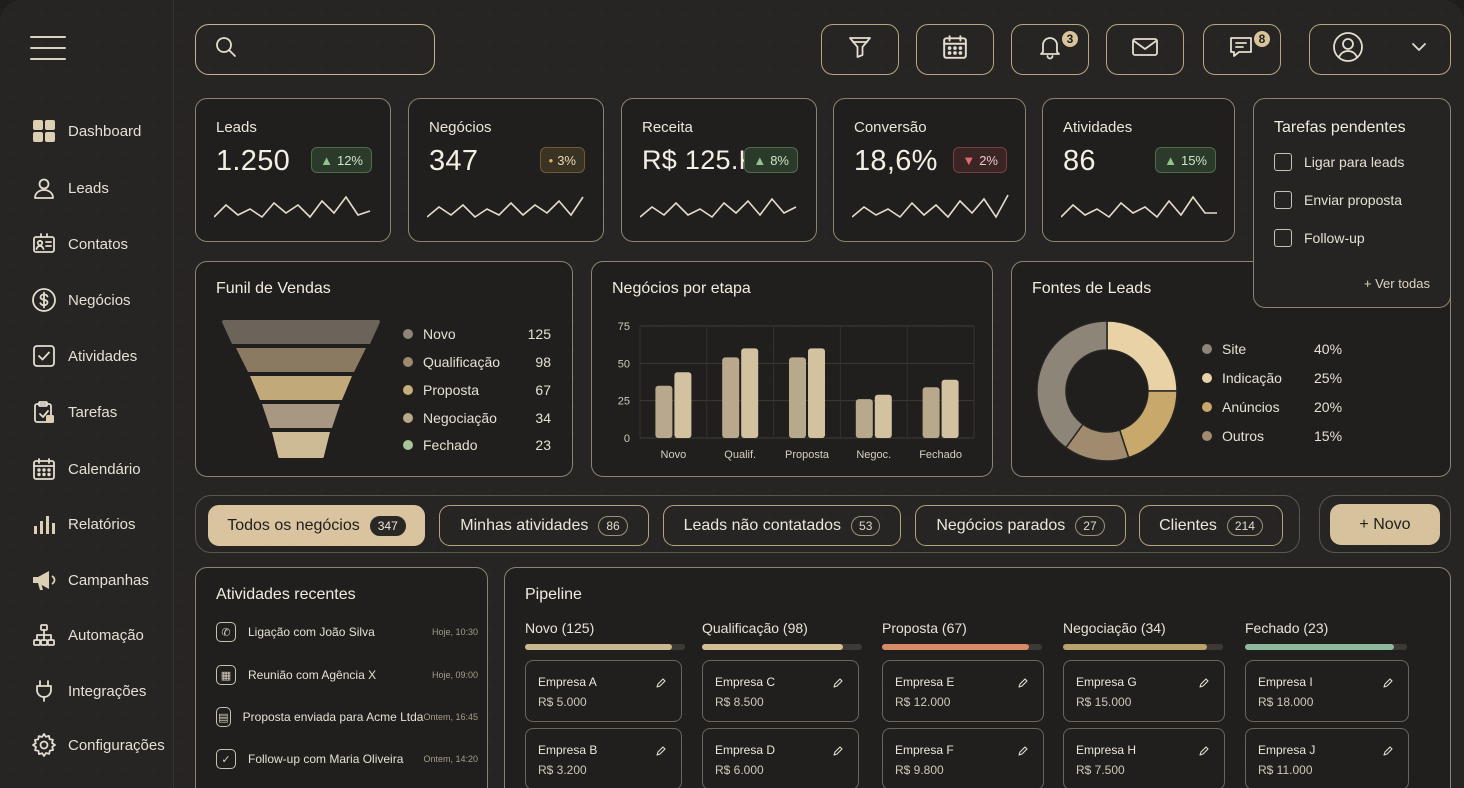  Describe the element at coordinates (1340, 127) in the screenshot. I see `card-title: Tarefas pendentes` at that location.